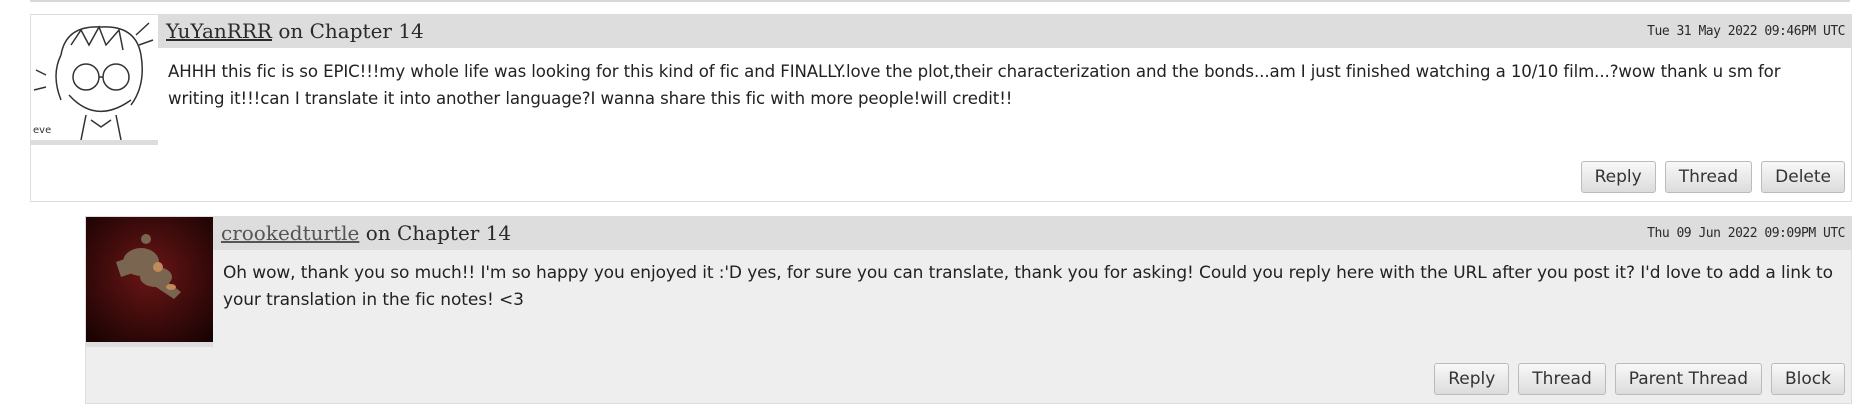 This screenshot has height=409, width=1870. What do you see at coordinates (1808, 379) in the screenshot?
I see `block-button: Block` at bounding box center [1808, 379].